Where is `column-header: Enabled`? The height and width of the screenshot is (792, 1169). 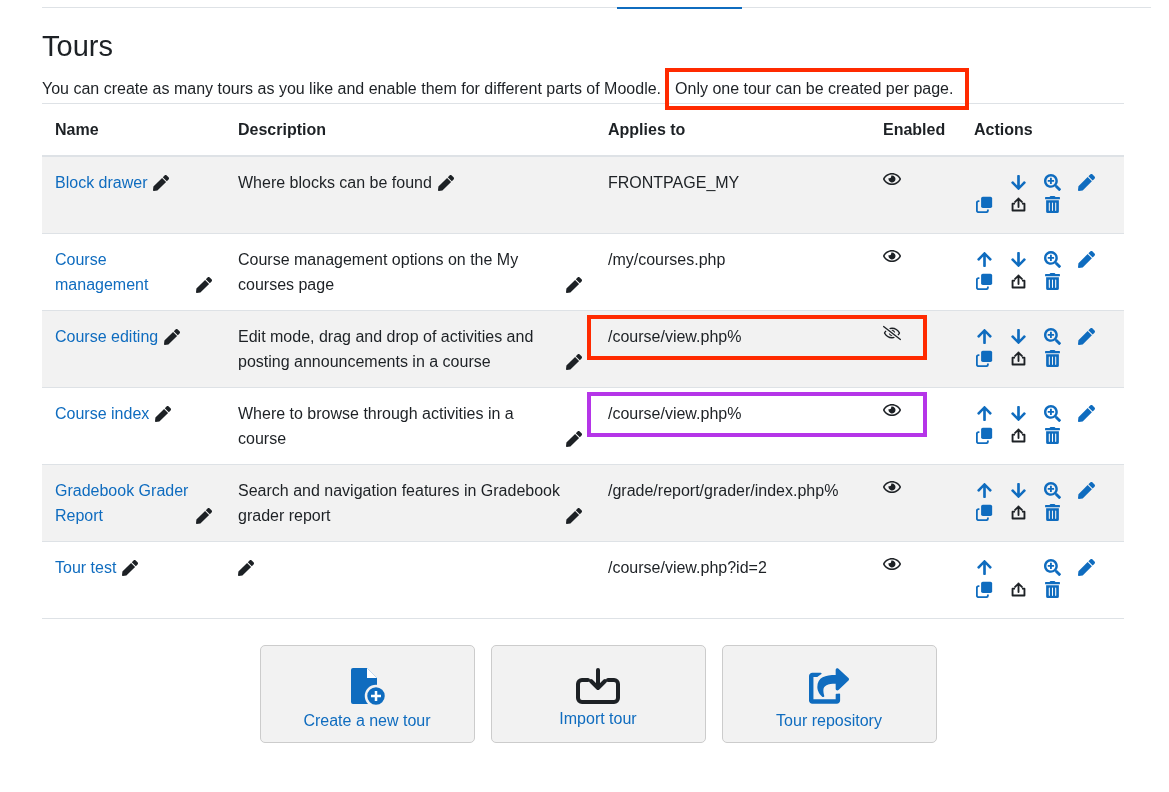
column-header: Enabled is located at coordinates (914, 130).